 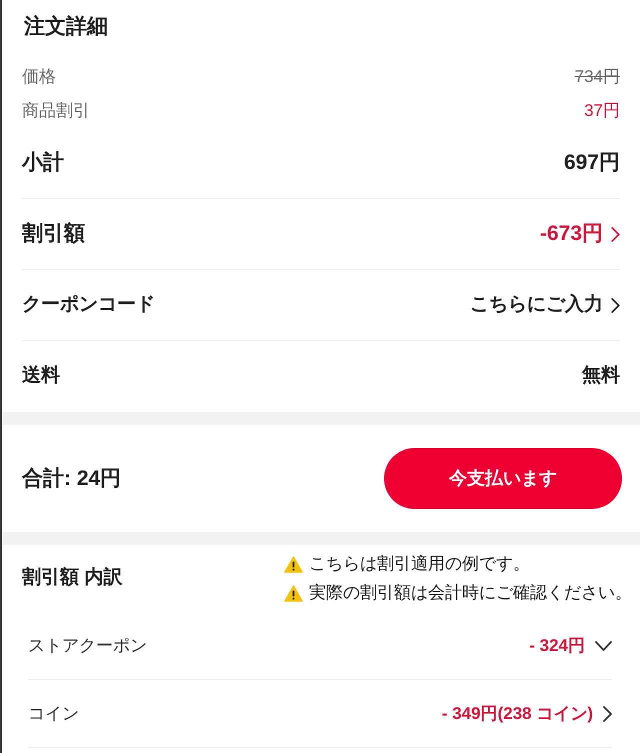 I want to click on coupon-entry-link: こちらにご入力, so click(x=545, y=305).